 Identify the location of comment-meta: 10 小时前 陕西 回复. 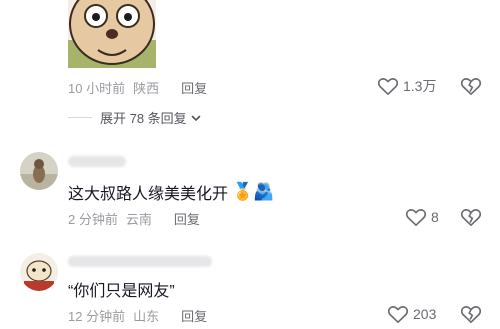
(137, 87).